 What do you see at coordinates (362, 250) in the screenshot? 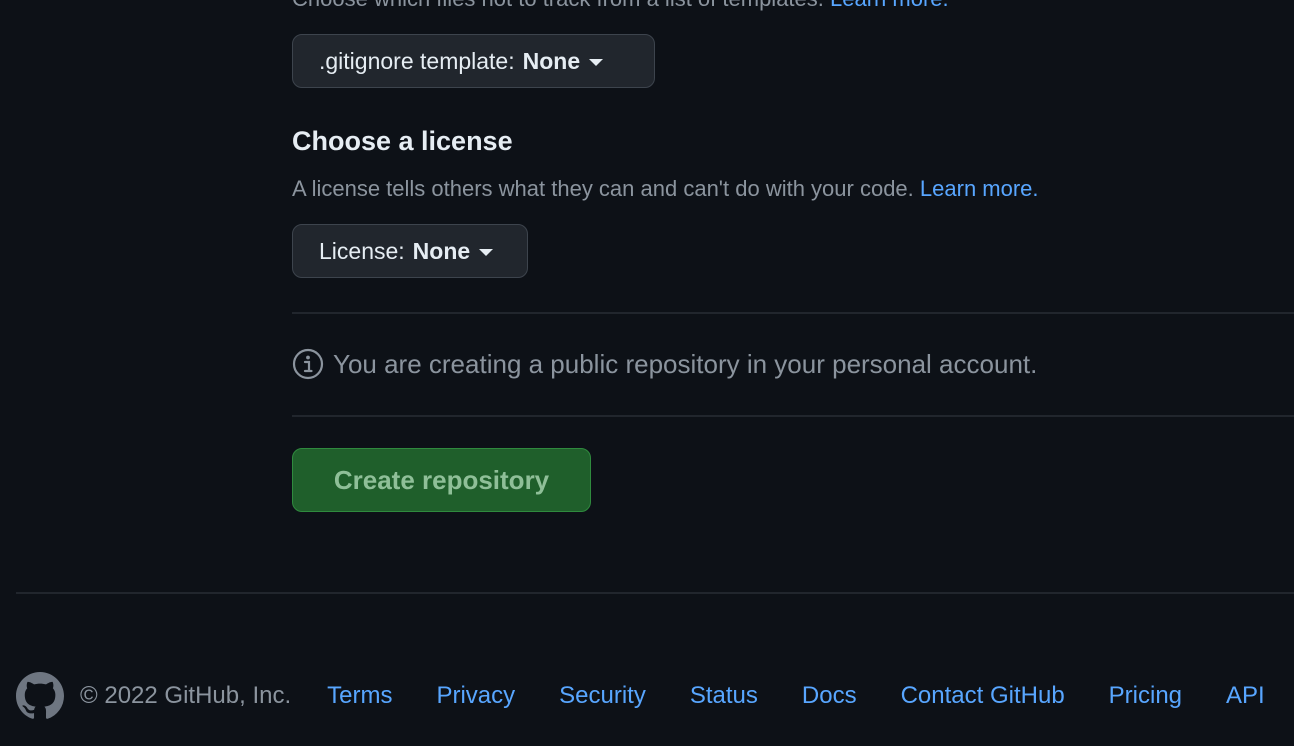
I see `license-select-label: License:` at bounding box center [362, 250].